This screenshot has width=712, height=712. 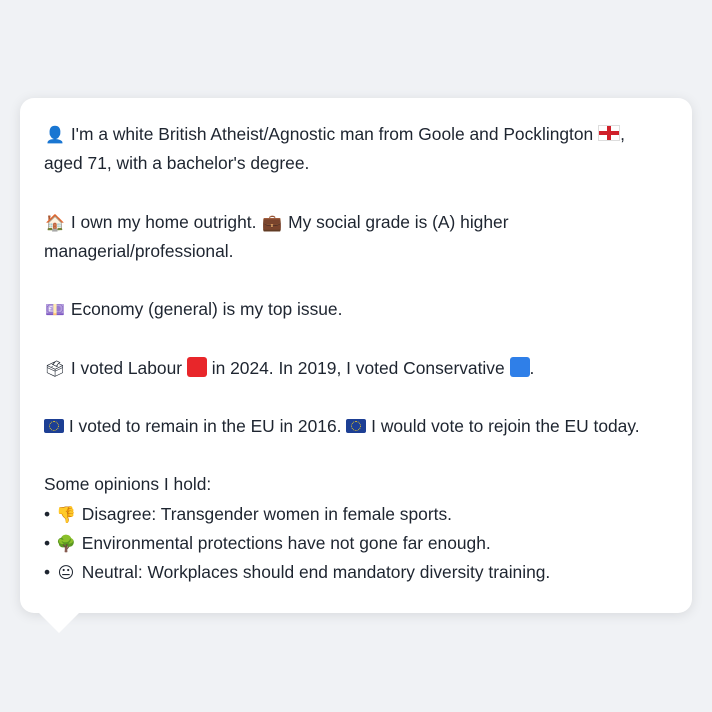 I want to click on briefcase-icon: 💼, so click(x=272, y=222).